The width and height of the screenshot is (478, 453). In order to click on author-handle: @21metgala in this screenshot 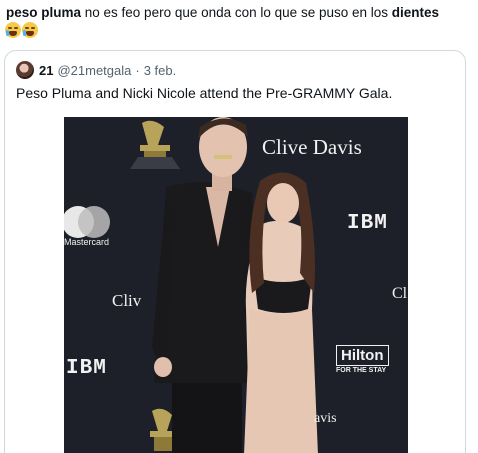, I will do `click(94, 70)`.